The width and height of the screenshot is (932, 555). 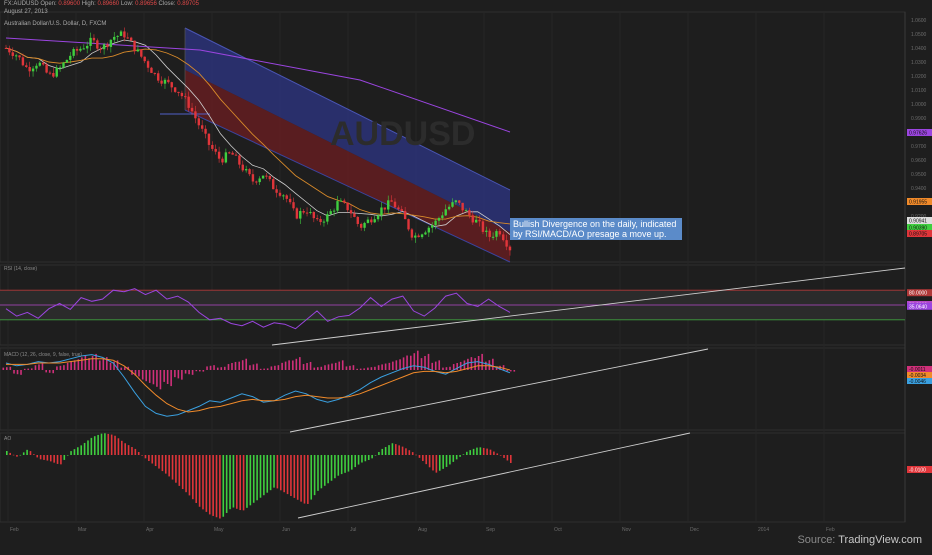 I want to click on rsi-price-label: 35.0640, so click(x=918, y=307).